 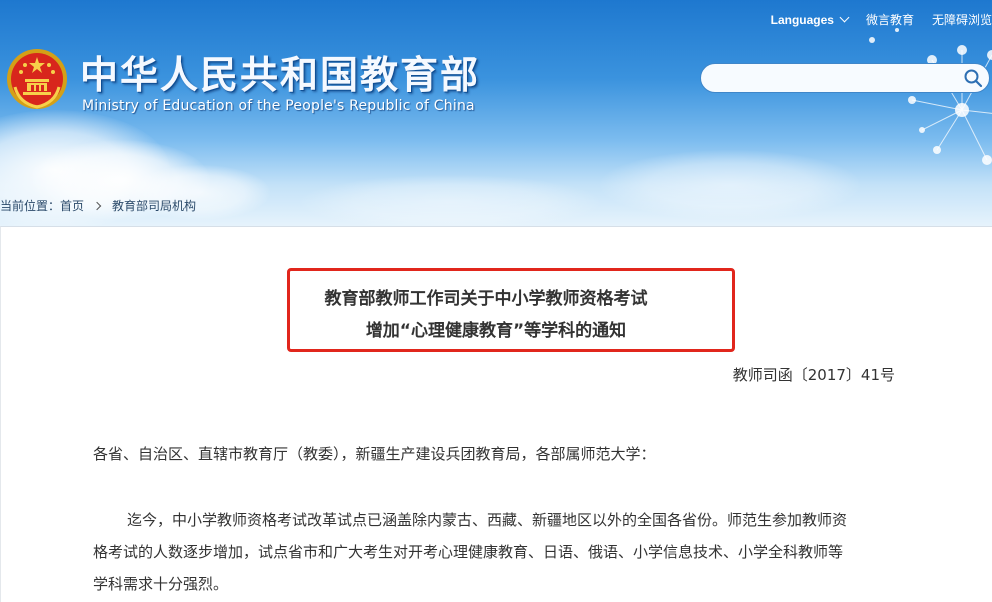 I want to click on breadcrumb-home-link: 首页, so click(x=72, y=205).